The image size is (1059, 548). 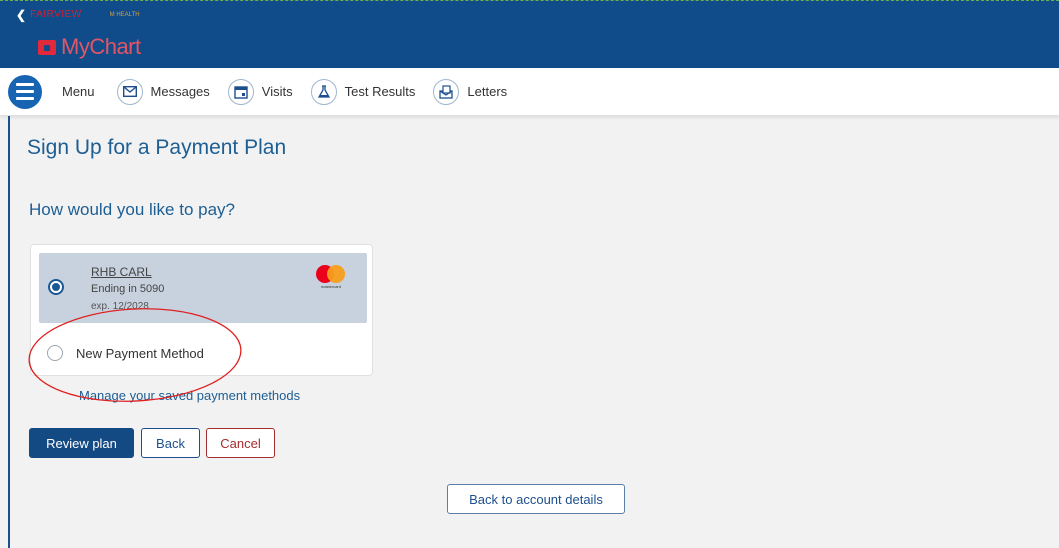 I want to click on mastercard-logo-text: mastercard, so click(x=330, y=286).